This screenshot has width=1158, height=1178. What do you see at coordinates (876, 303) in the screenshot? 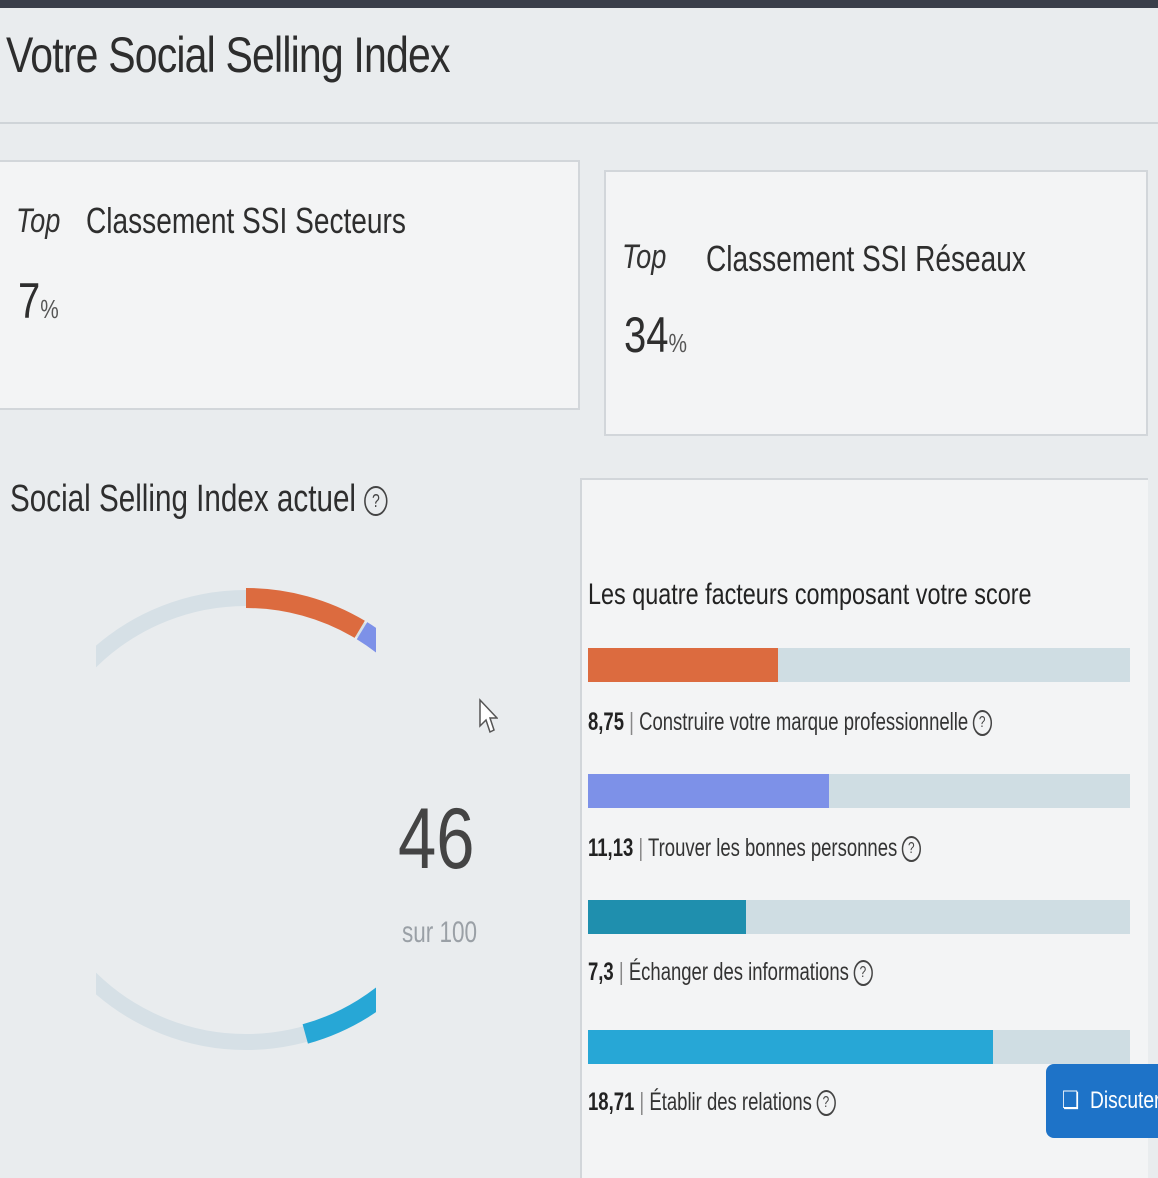
I see `ranking-card-networks` at bounding box center [876, 303].